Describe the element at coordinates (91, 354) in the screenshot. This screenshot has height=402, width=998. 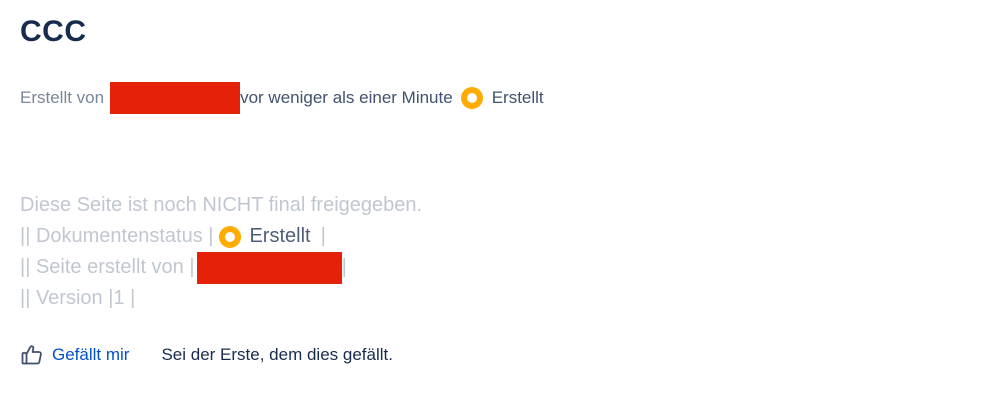
I see `like-button-label: Gefällt mir` at that location.